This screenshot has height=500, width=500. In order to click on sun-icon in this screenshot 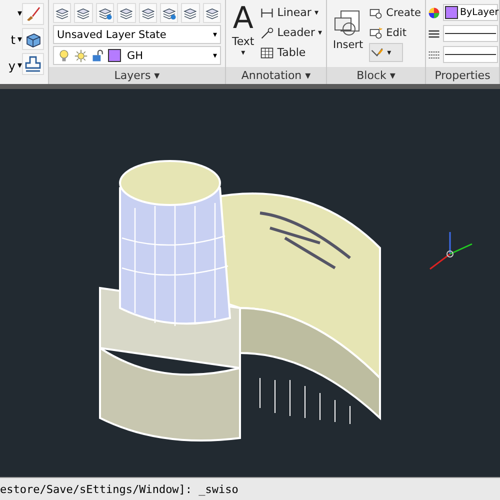, I will do `click(81, 55)`.